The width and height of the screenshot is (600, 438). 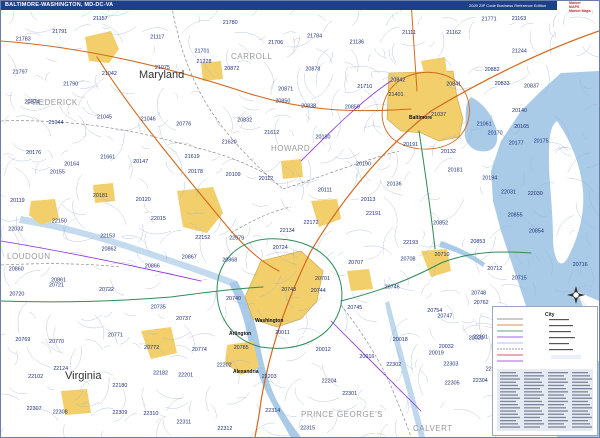 What do you see at coordinates (57, 172) in the screenshot?
I see `zip-code-label: 20155` at bounding box center [57, 172].